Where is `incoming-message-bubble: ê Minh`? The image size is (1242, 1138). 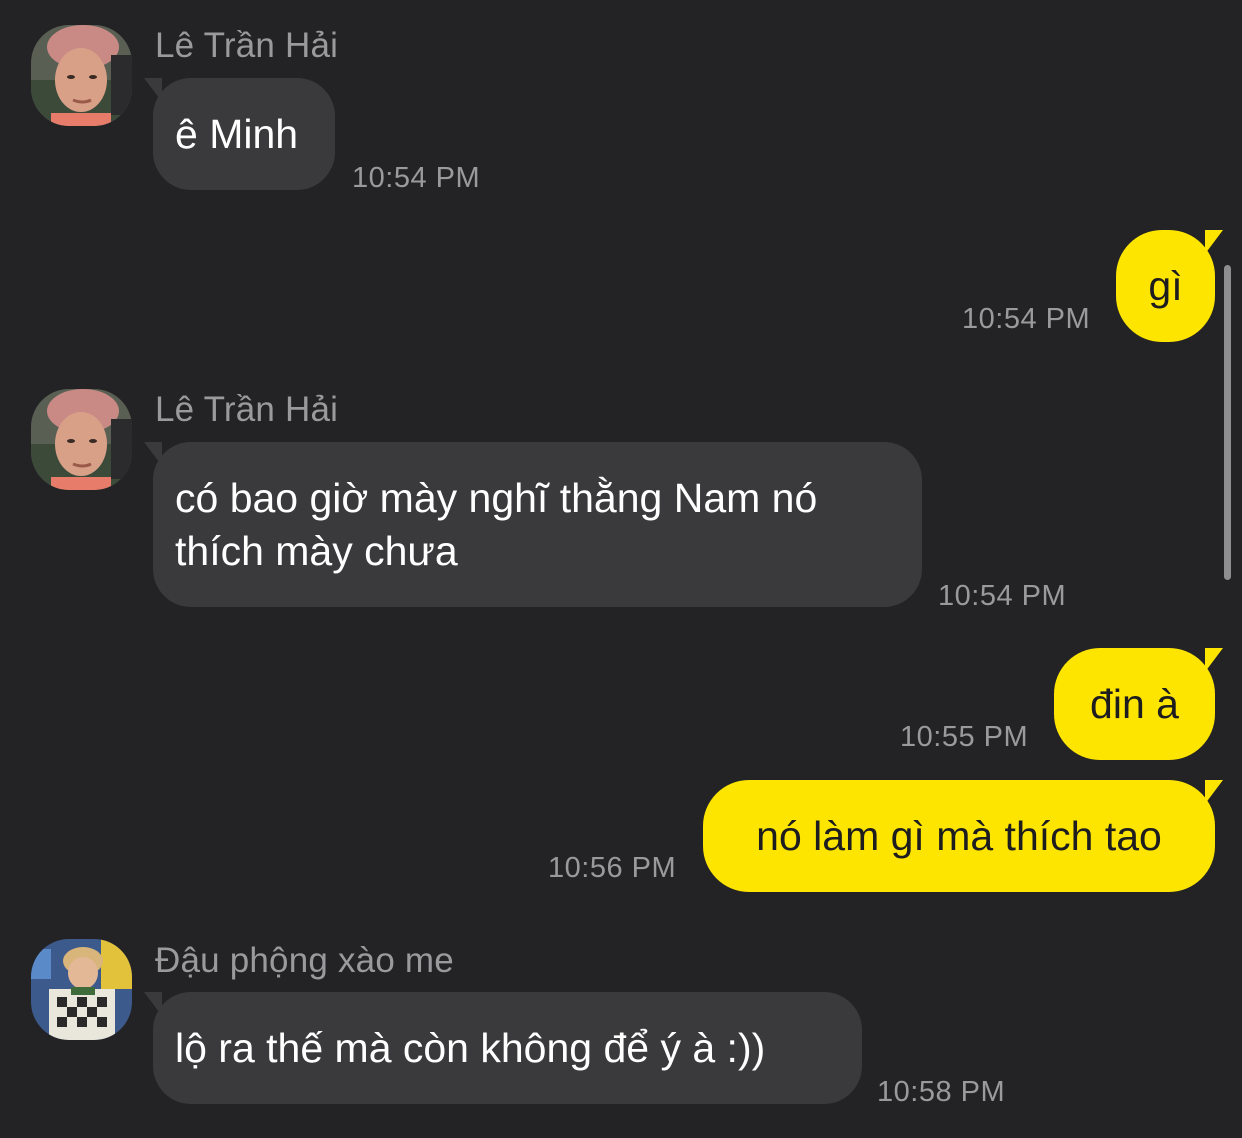
incoming-message-bubble: ê Minh is located at coordinates (239, 134).